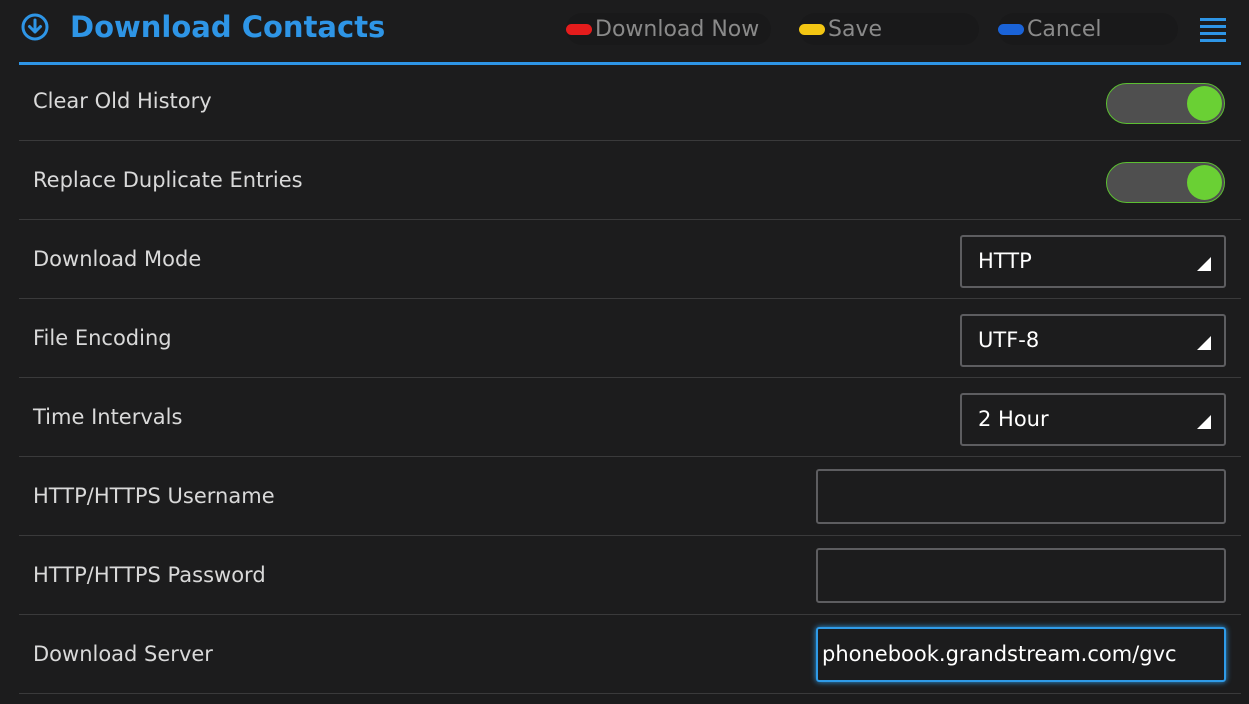  I want to click on replace-duplicates-toggle, so click(1165, 182).